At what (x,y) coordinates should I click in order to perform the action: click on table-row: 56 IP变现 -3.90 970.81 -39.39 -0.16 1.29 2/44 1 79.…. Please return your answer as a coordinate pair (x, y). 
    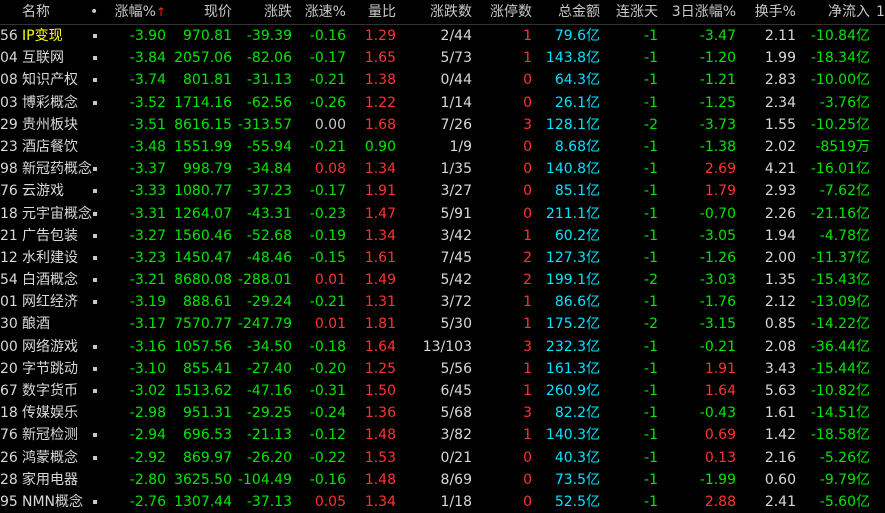
    Looking at the image, I should click on (442, 36).